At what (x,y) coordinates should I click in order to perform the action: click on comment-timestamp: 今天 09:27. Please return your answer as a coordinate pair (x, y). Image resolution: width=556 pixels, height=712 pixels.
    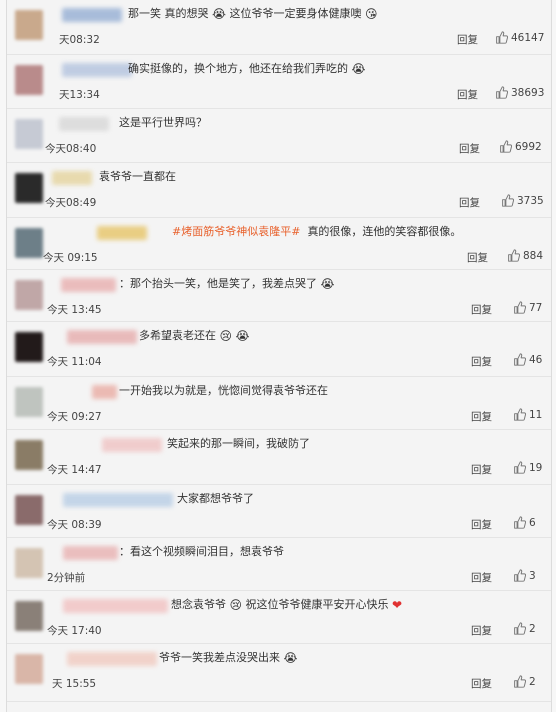
    Looking at the image, I should click on (74, 417).